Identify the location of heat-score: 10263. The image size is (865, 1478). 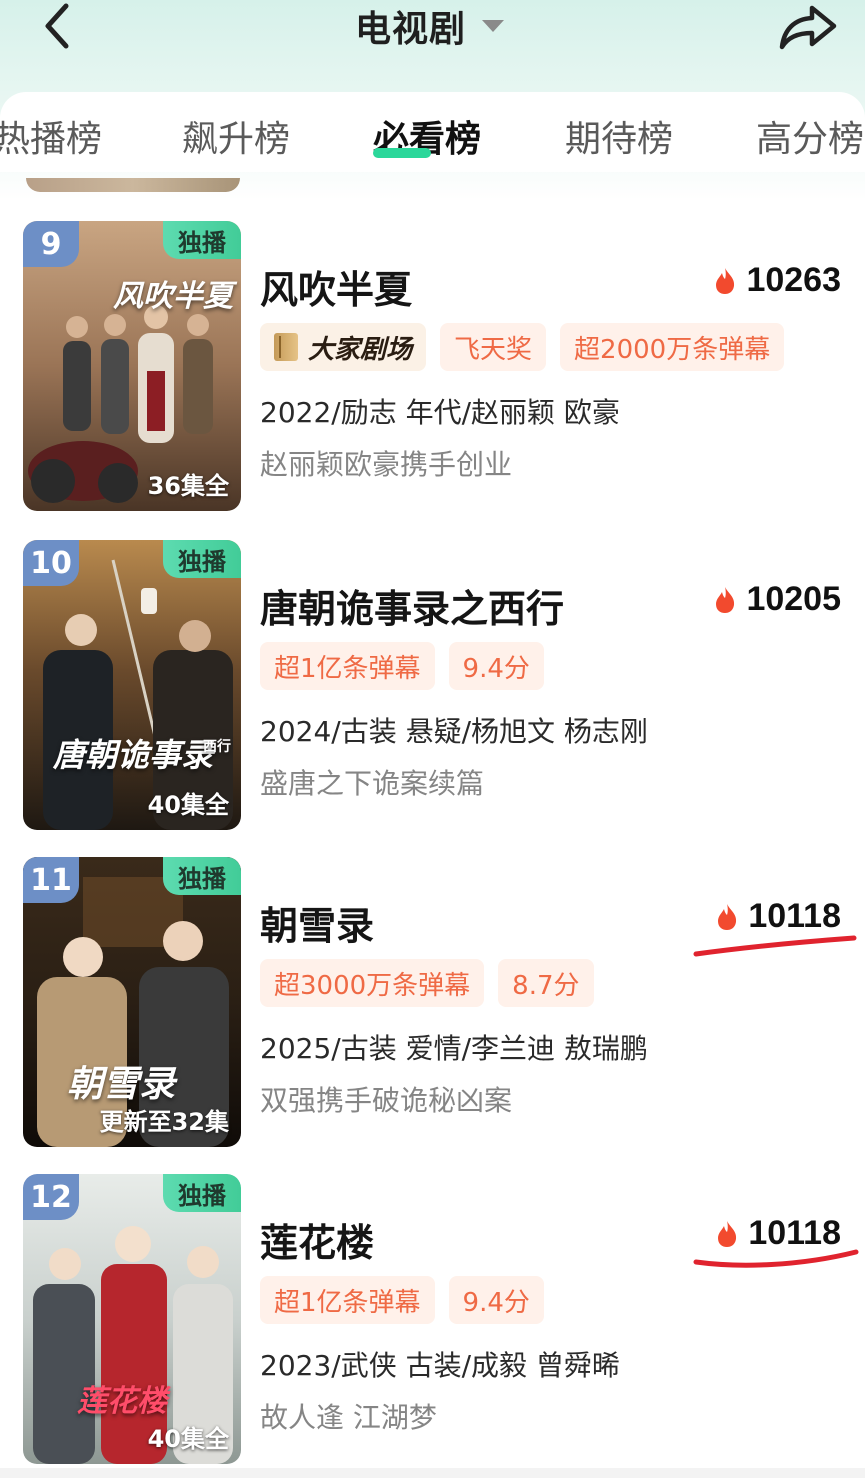
(777, 280).